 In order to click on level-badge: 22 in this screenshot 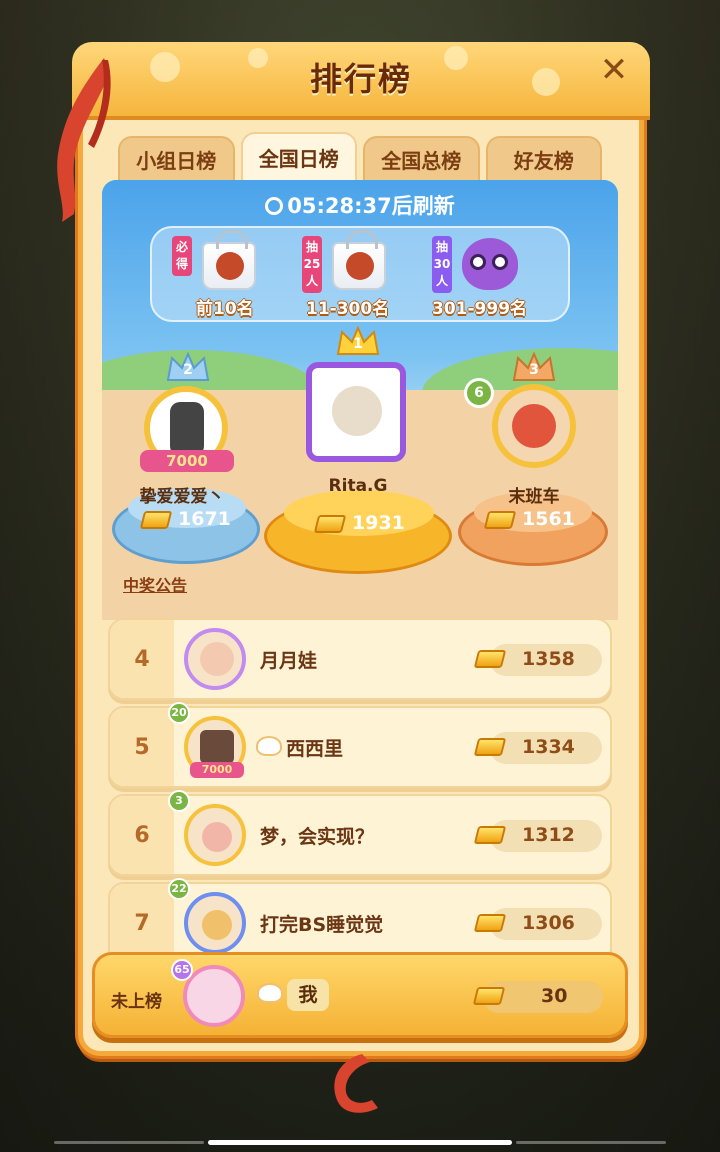, I will do `click(179, 889)`.